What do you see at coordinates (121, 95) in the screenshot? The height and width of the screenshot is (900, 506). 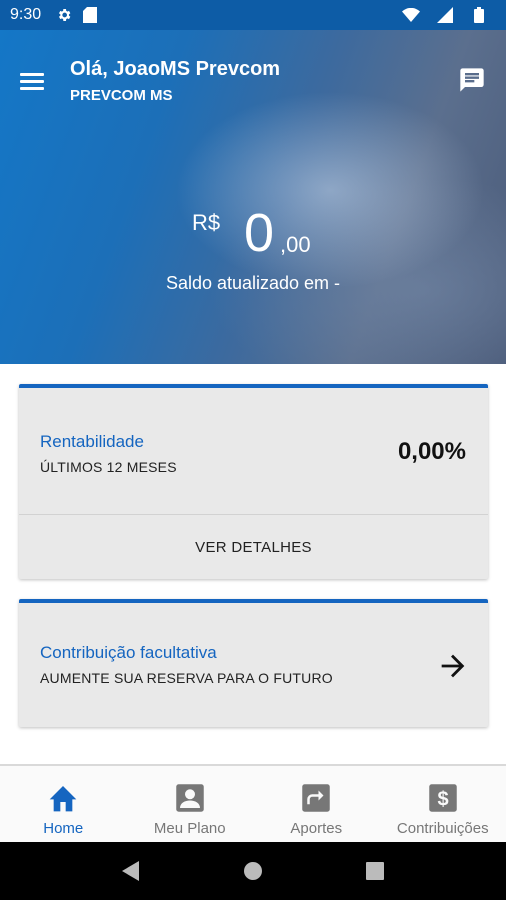 I see `organization-name: PREVCOM MS` at bounding box center [121, 95].